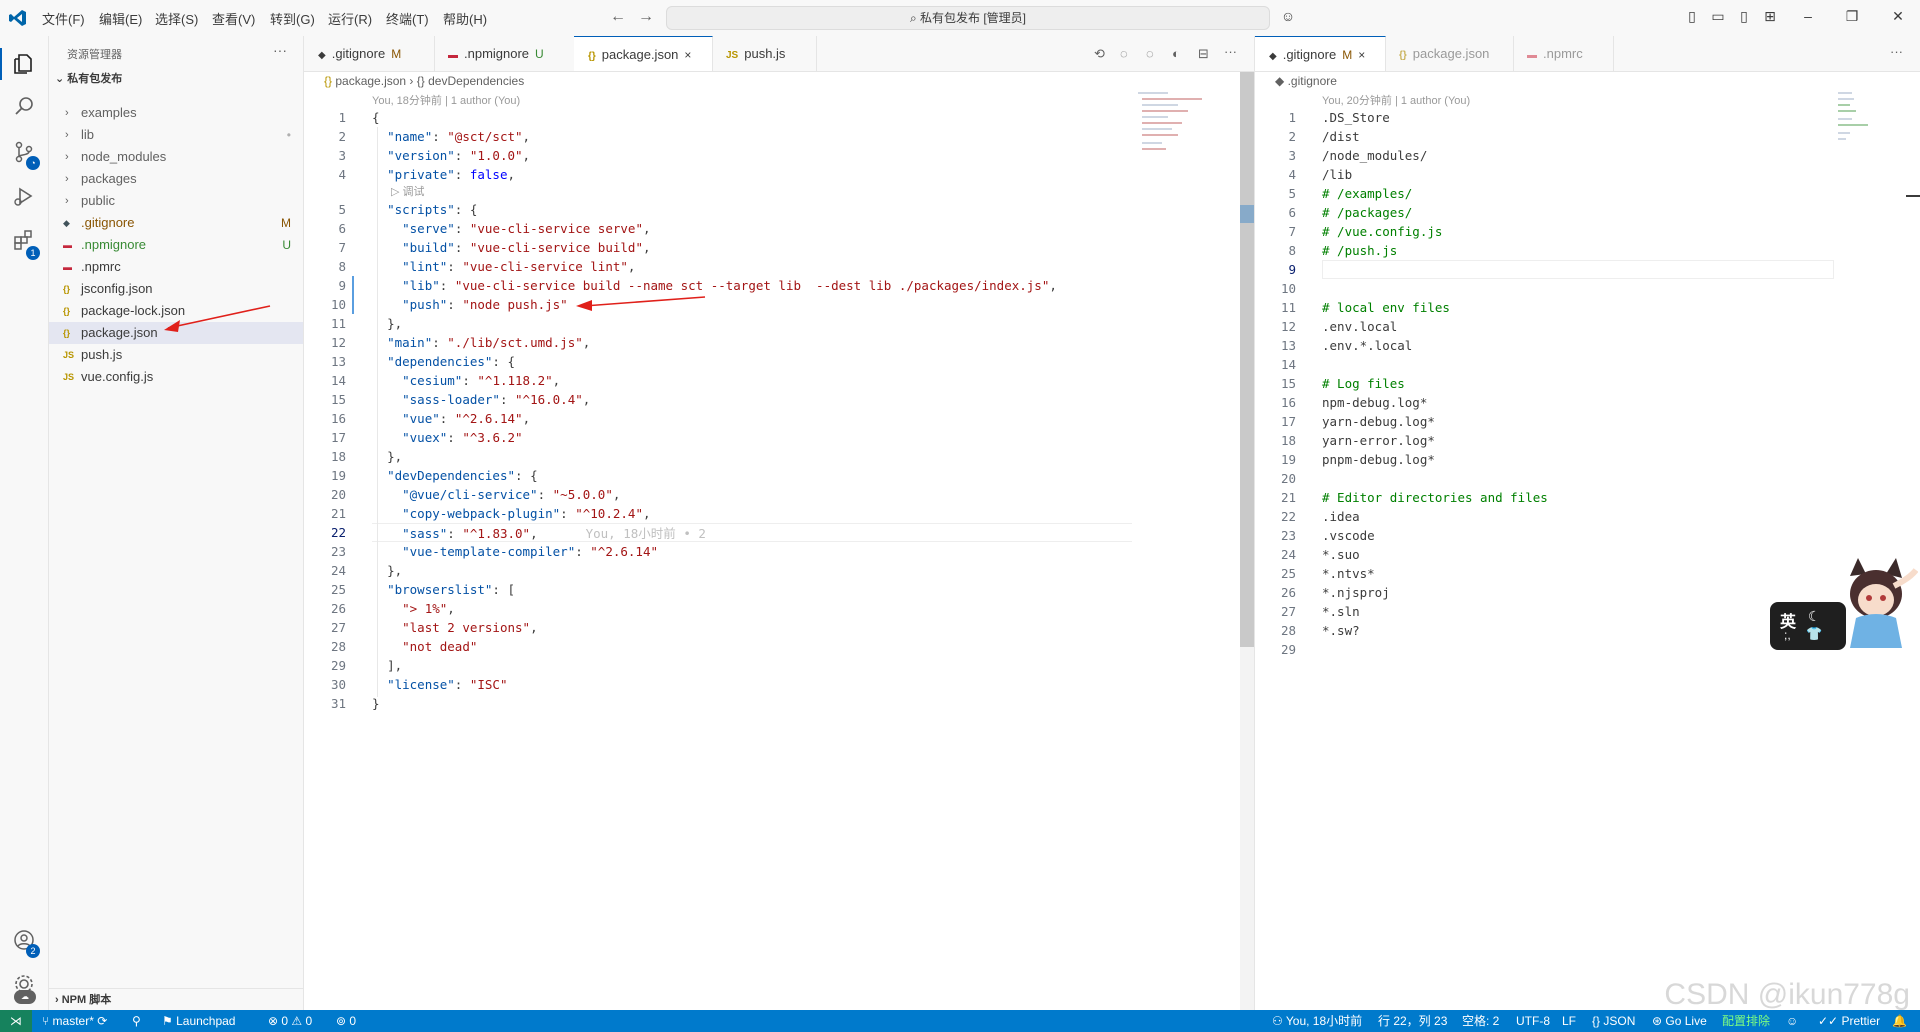 The height and width of the screenshot is (1032, 1920). What do you see at coordinates (1808, 16) in the screenshot?
I see `minimize-icon: –` at bounding box center [1808, 16].